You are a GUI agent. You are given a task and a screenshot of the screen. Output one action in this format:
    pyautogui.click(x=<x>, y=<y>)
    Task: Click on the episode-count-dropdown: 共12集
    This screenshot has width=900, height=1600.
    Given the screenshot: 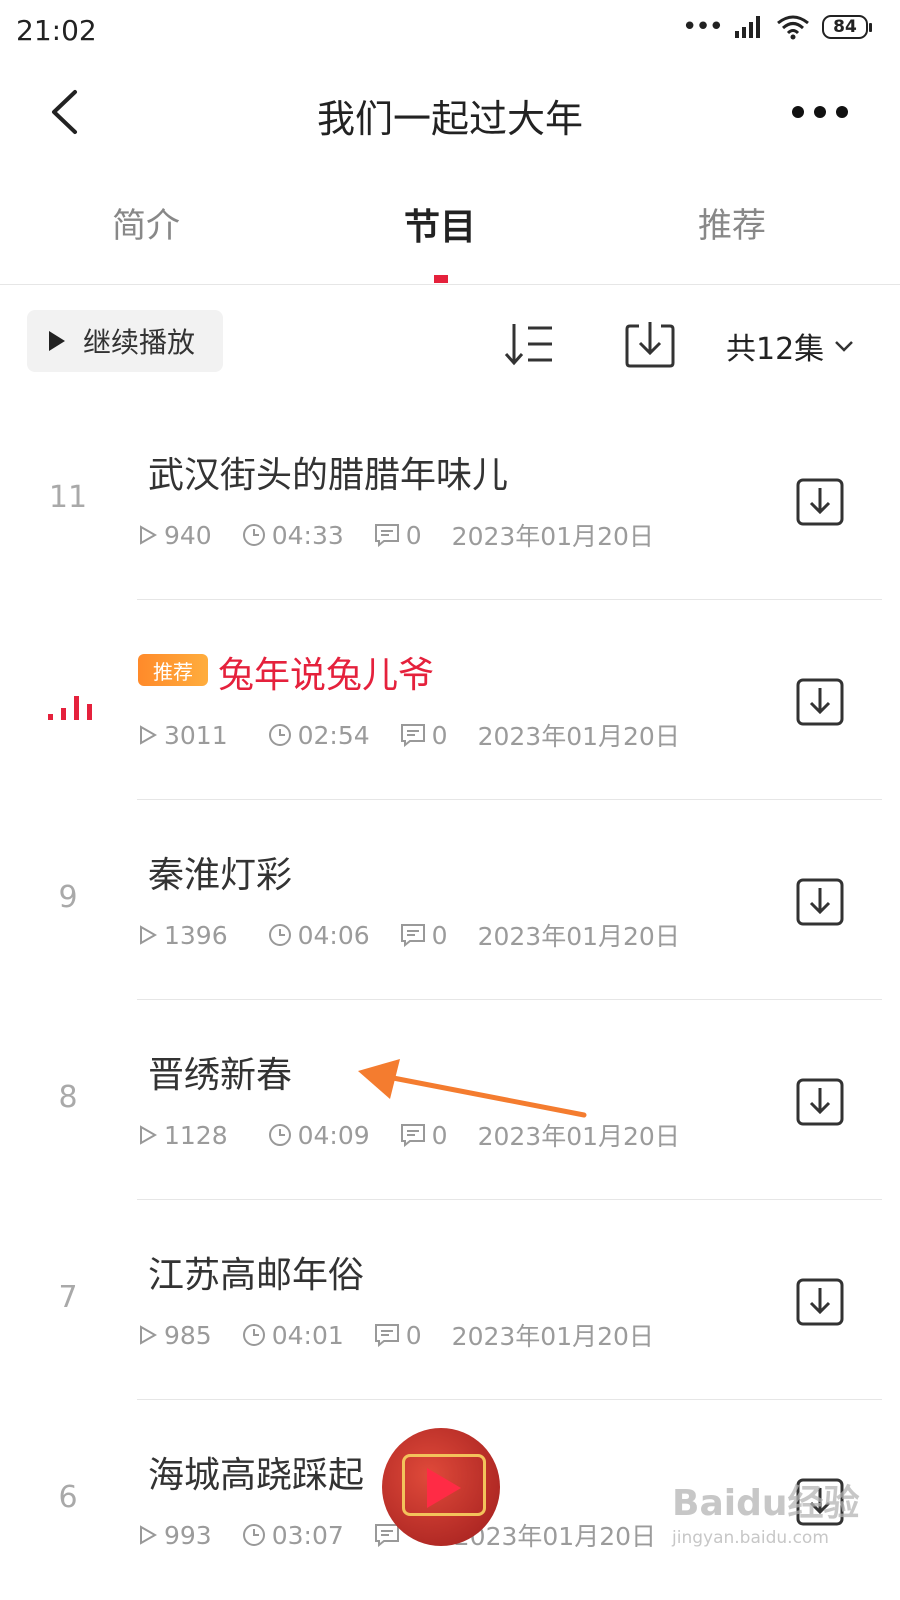 What is the action you would take?
    pyautogui.click(x=790, y=346)
    